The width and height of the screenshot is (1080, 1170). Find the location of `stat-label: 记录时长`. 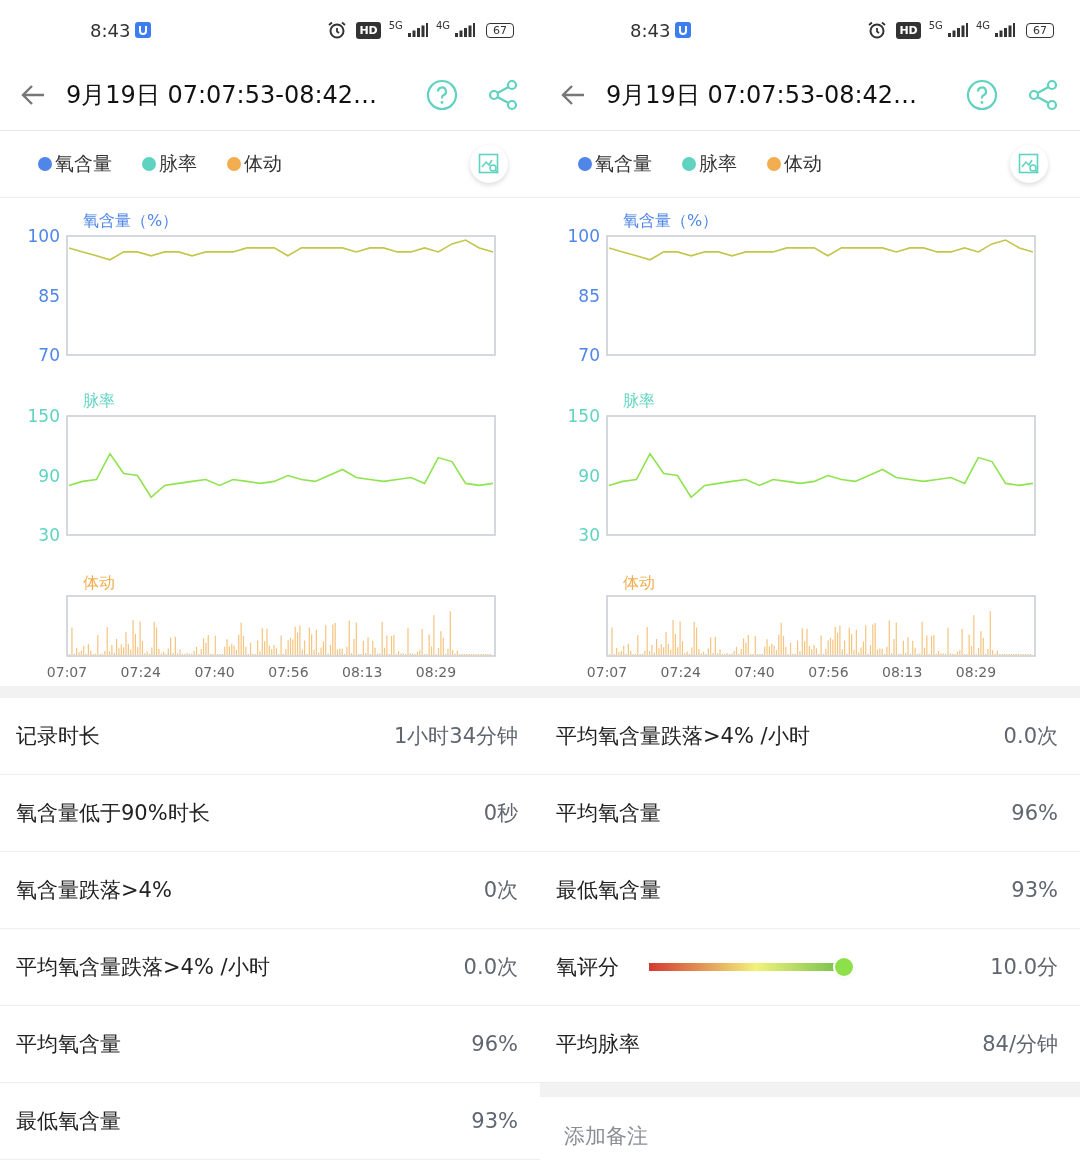

stat-label: 记录时长 is located at coordinates (58, 736).